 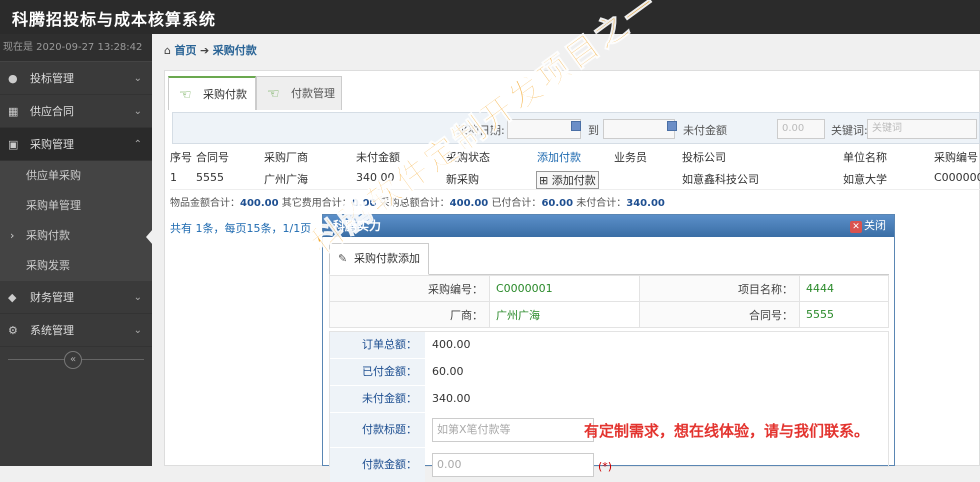 What do you see at coordinates (630, 157) in the screenshot?
I see `column-header: 业务员` at bounding box center [630, 157].